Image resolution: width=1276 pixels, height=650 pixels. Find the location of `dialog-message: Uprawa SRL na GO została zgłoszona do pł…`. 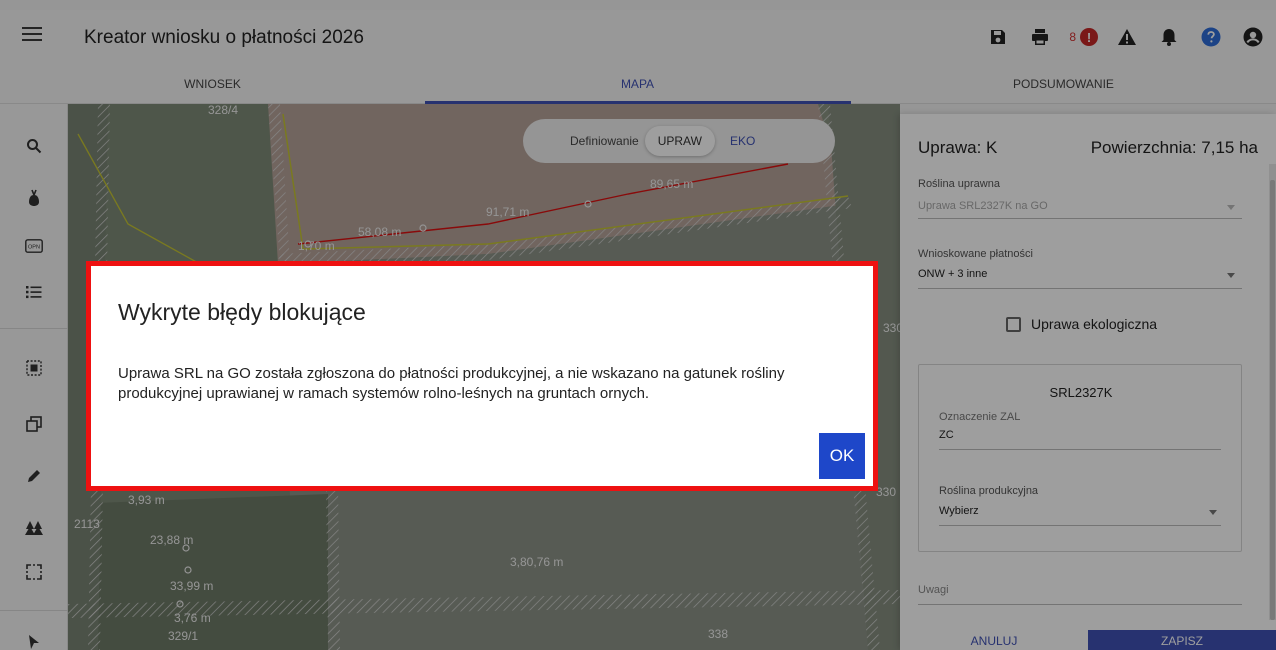

dialog-message: Uprawa SRL na GO została zgłoszona do pł… is located at coordinates (451, 383).